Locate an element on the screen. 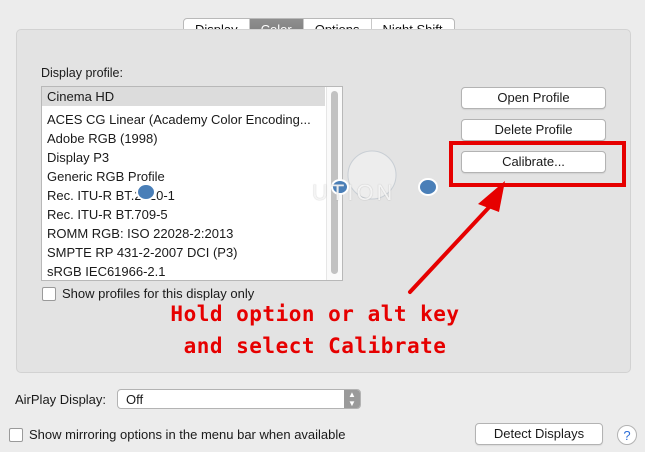 The height and width of the screenshot is (452, 645). annotation-line-2: and select Calibrate is located at coordinates (315, 346).